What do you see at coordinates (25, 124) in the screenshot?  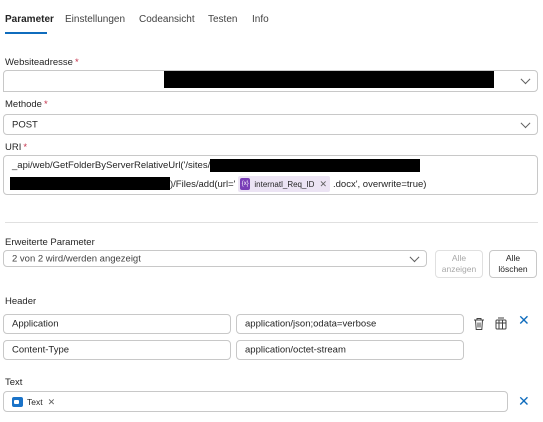 I see `method-value: POST` at bounding box center [25, 124].